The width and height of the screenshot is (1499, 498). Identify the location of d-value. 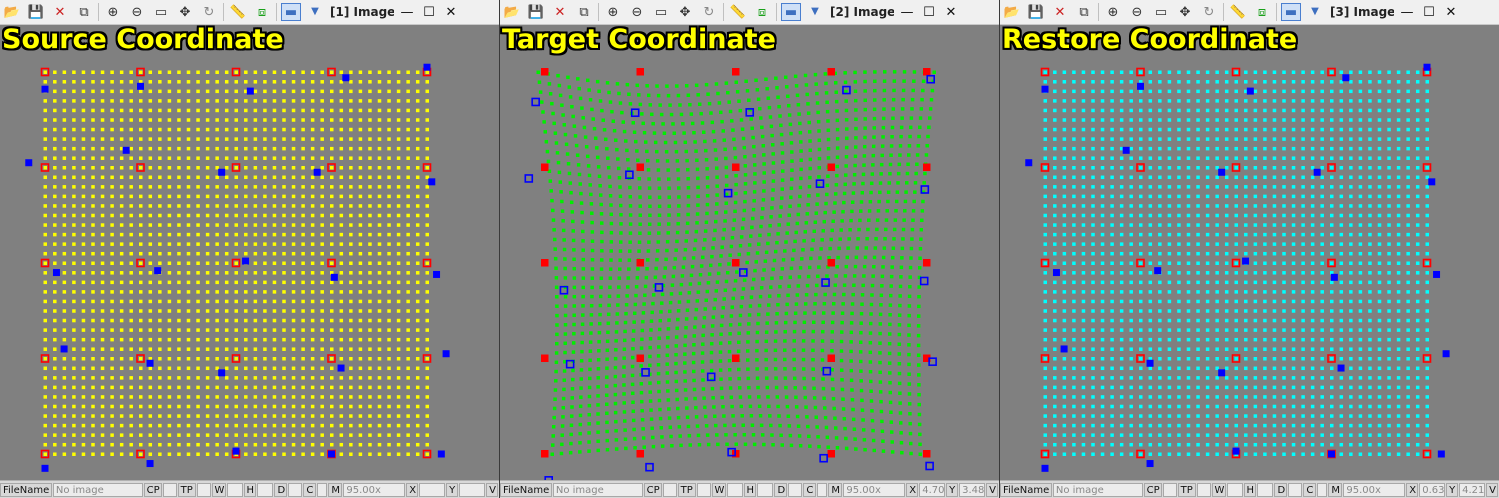
(795, 490).